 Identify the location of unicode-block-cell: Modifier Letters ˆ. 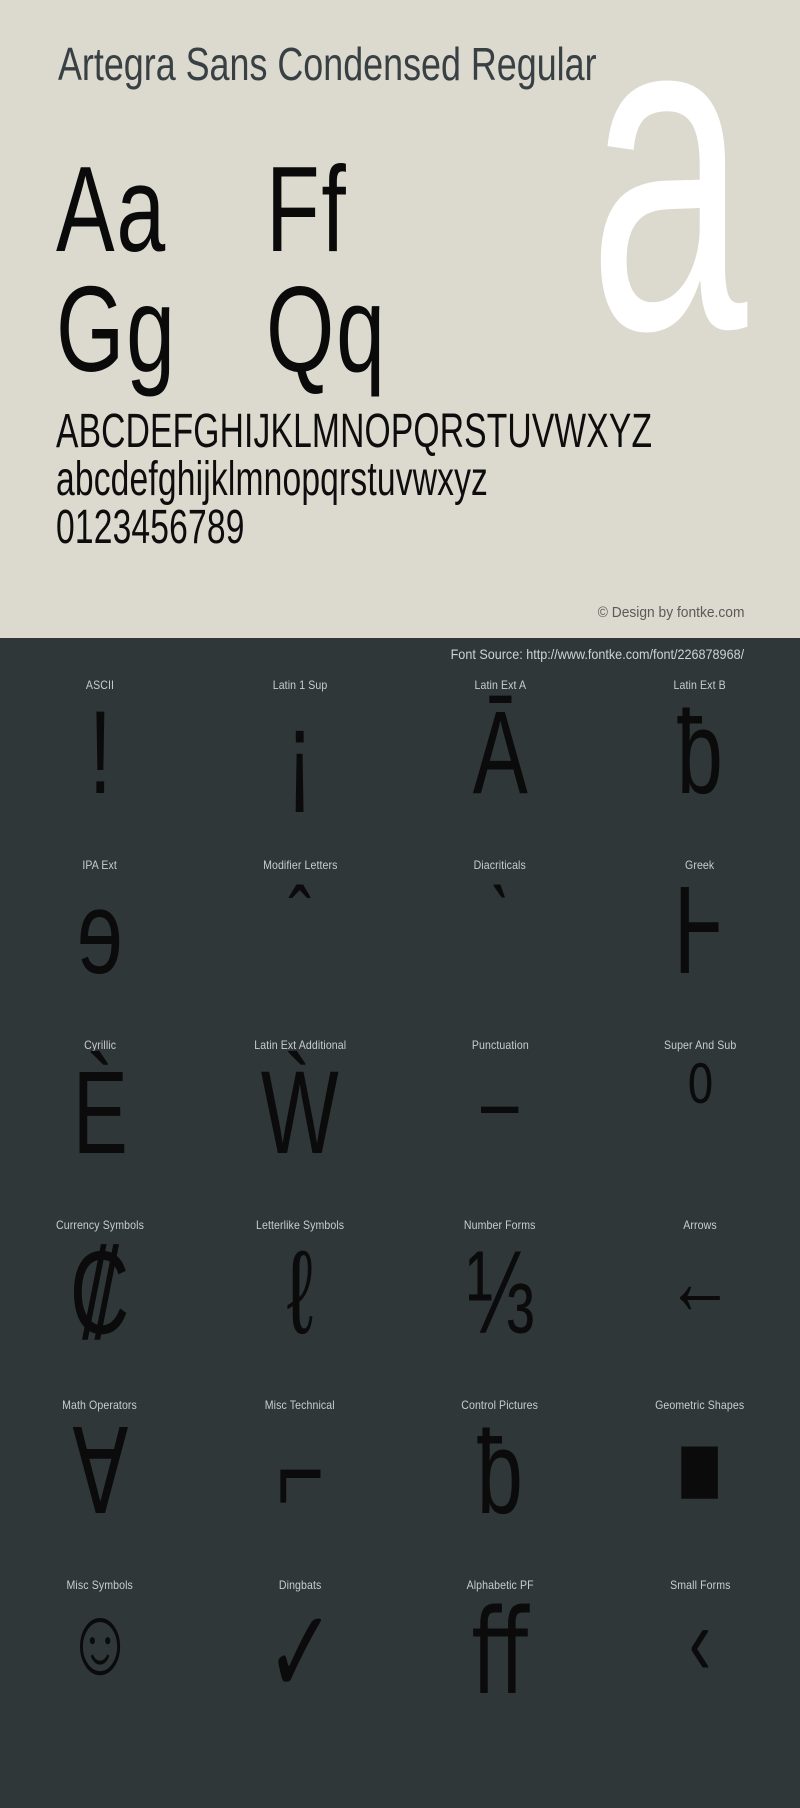
(300, 942).